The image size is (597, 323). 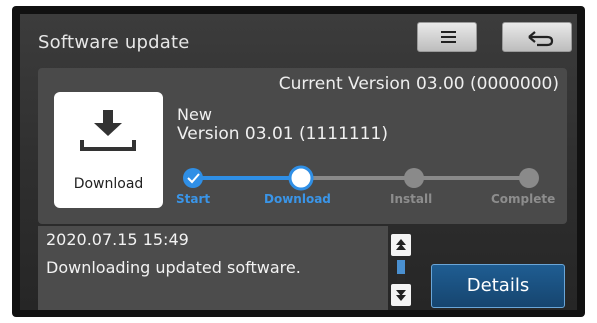 I want to click on hamburger-menu-icon, so click(x=448, y=37).